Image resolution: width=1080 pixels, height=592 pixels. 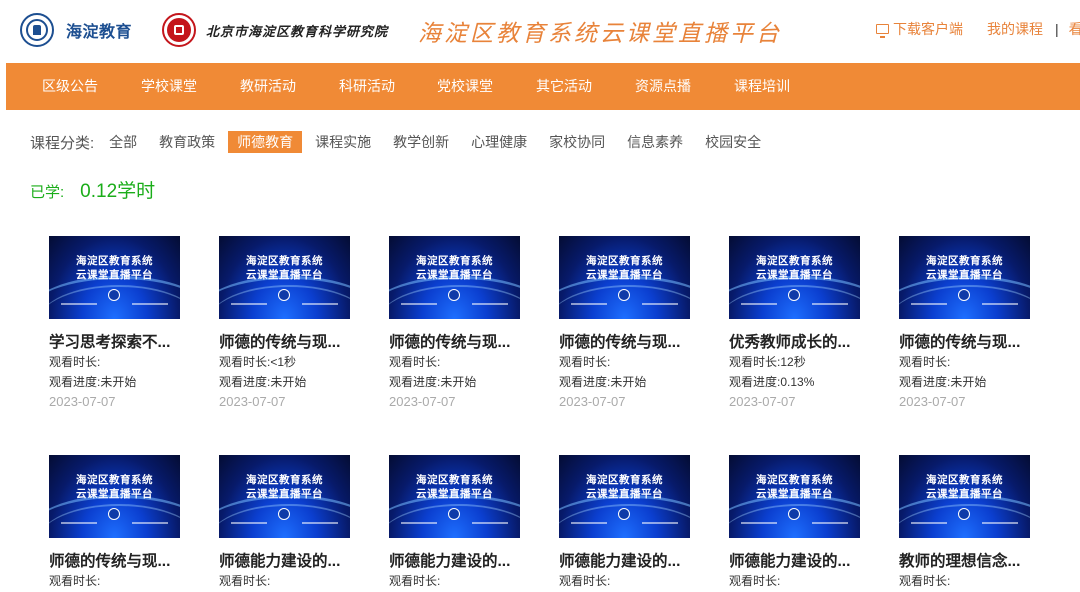 I want to click on chip-home-school: 家校协同, so click(x=577, y=142).